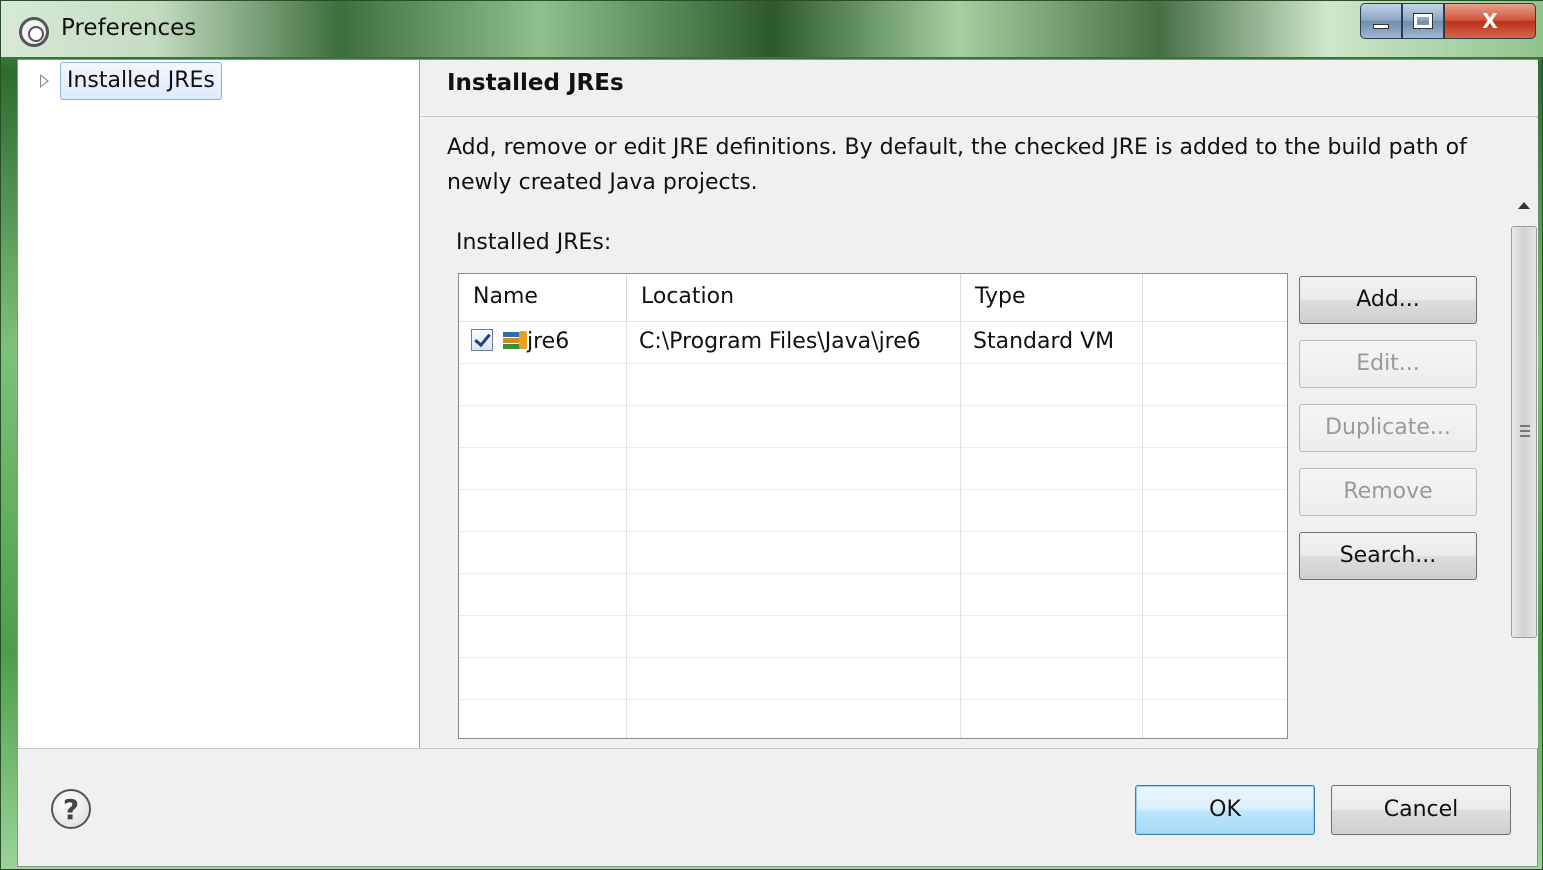 This screenshot has width=1543, height=870. What do you see at coordinates (1524, 205) in the screenshot?
I see `scroll-up-icon` at bounding box center [1524, 205].